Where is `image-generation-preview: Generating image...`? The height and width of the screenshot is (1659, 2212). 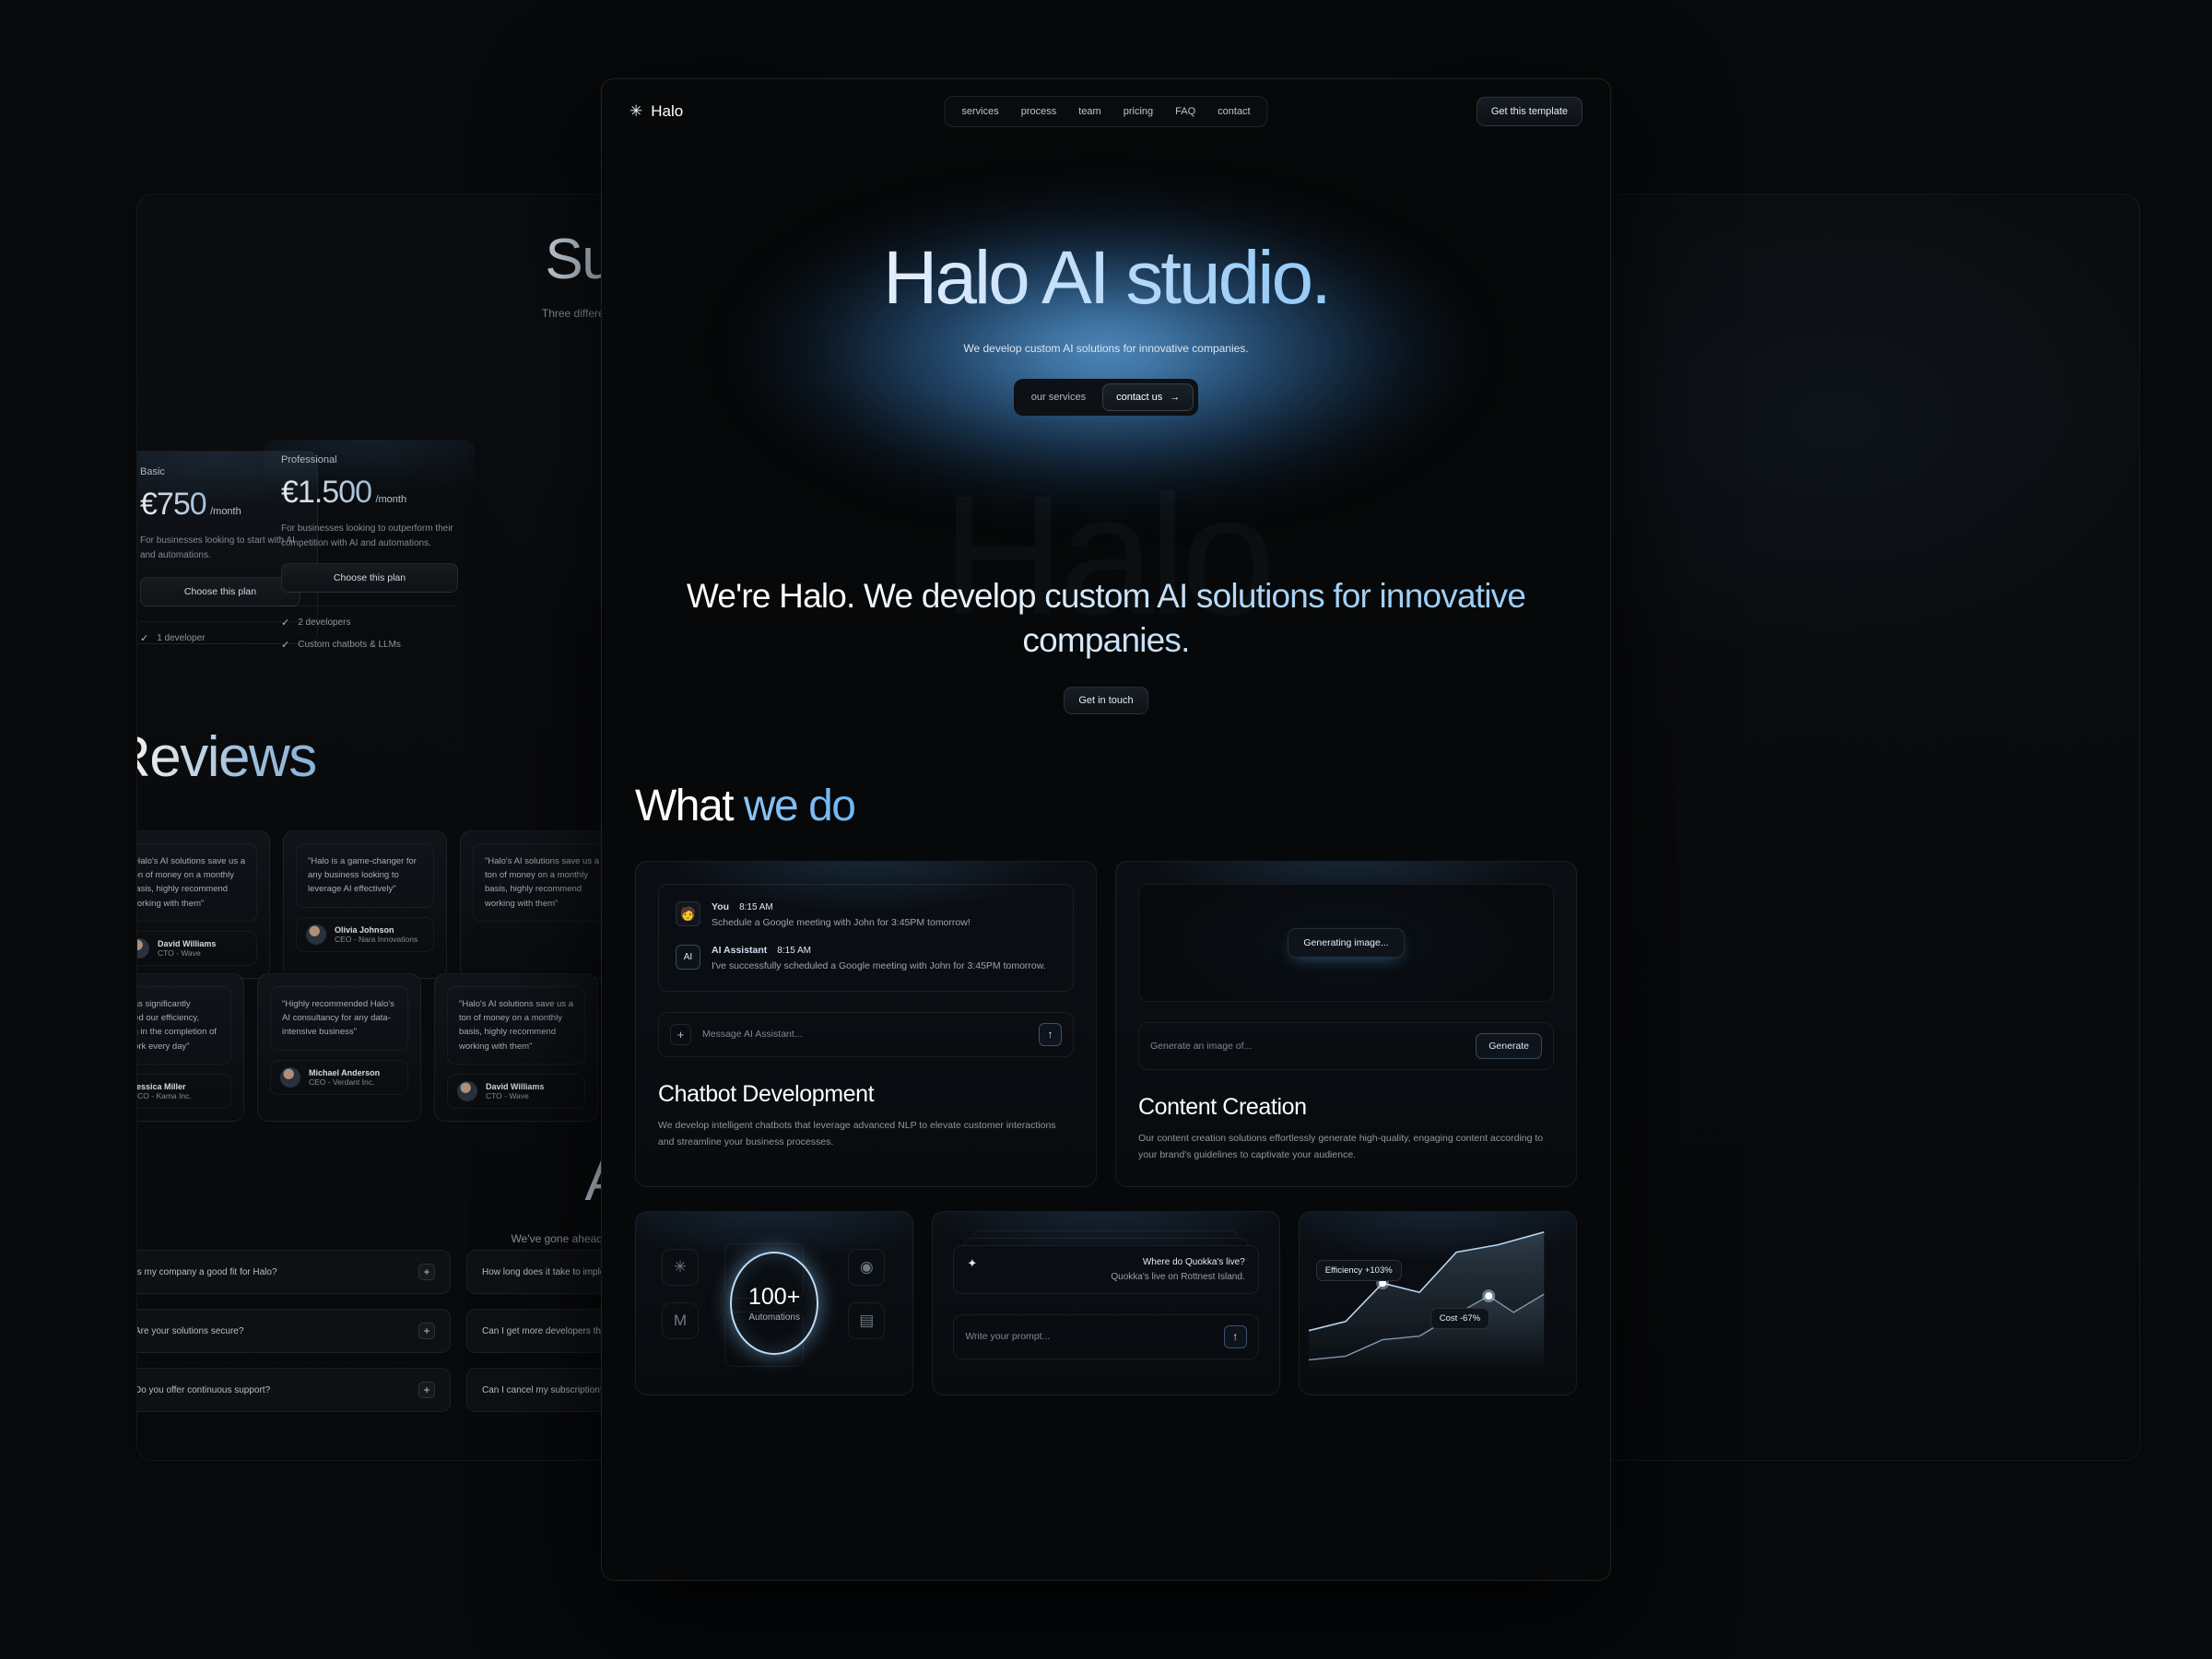
image-generation-preview: Generating image... is located at coordinates (1346, 943).